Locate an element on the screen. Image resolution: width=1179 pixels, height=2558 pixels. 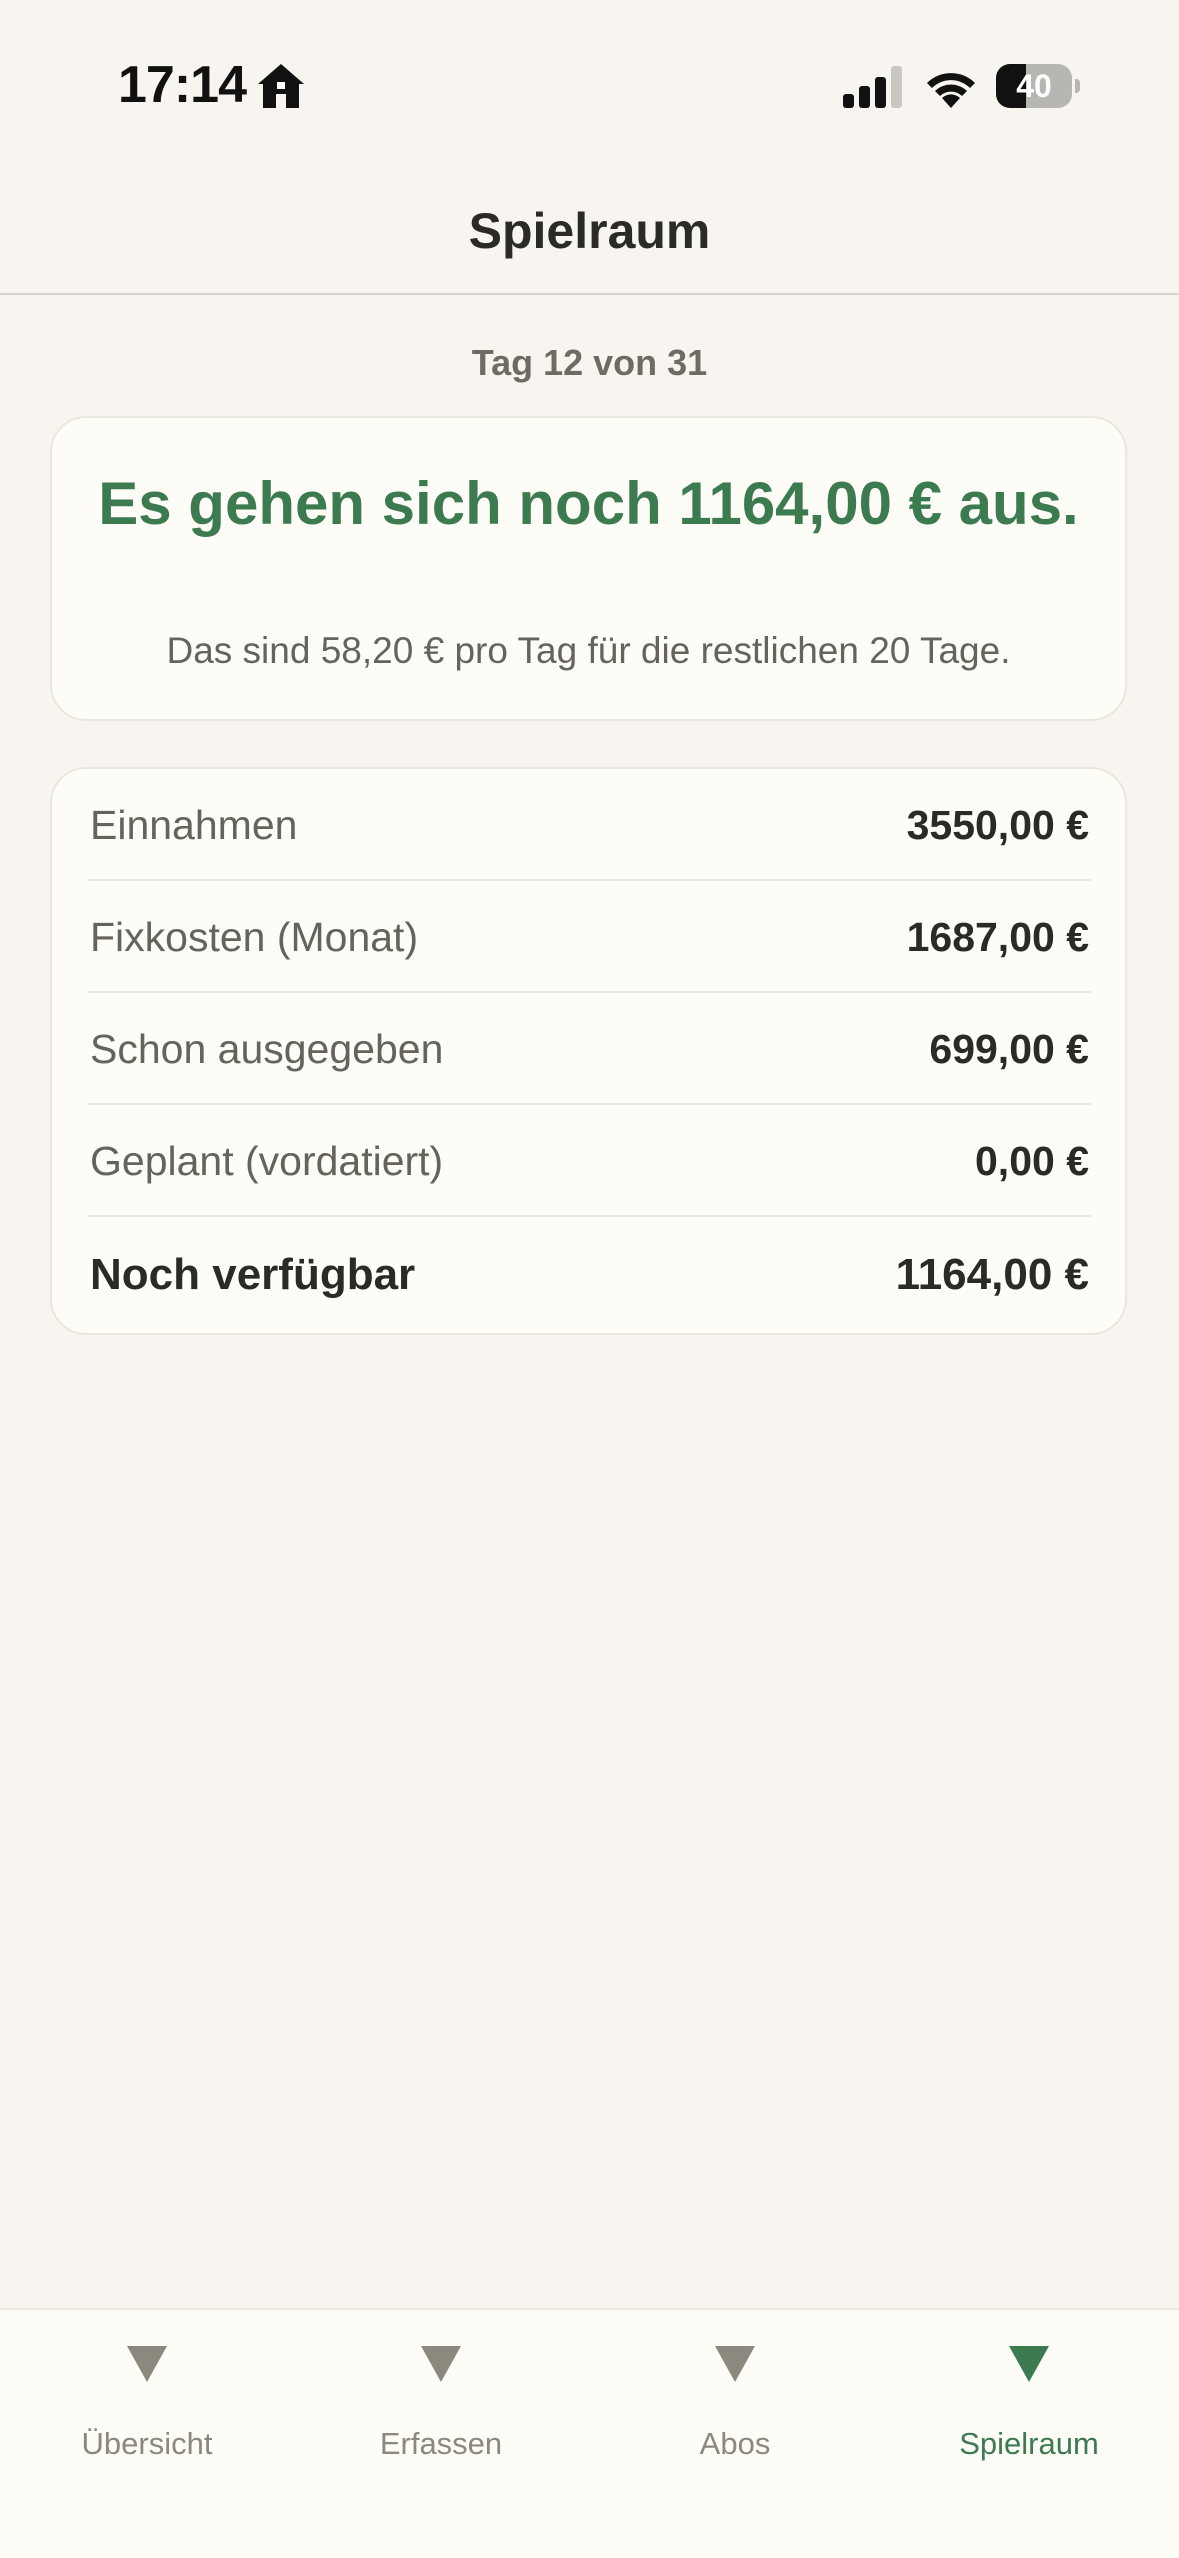
tab-label: Übersicht is located at coordinates (147, 2443).